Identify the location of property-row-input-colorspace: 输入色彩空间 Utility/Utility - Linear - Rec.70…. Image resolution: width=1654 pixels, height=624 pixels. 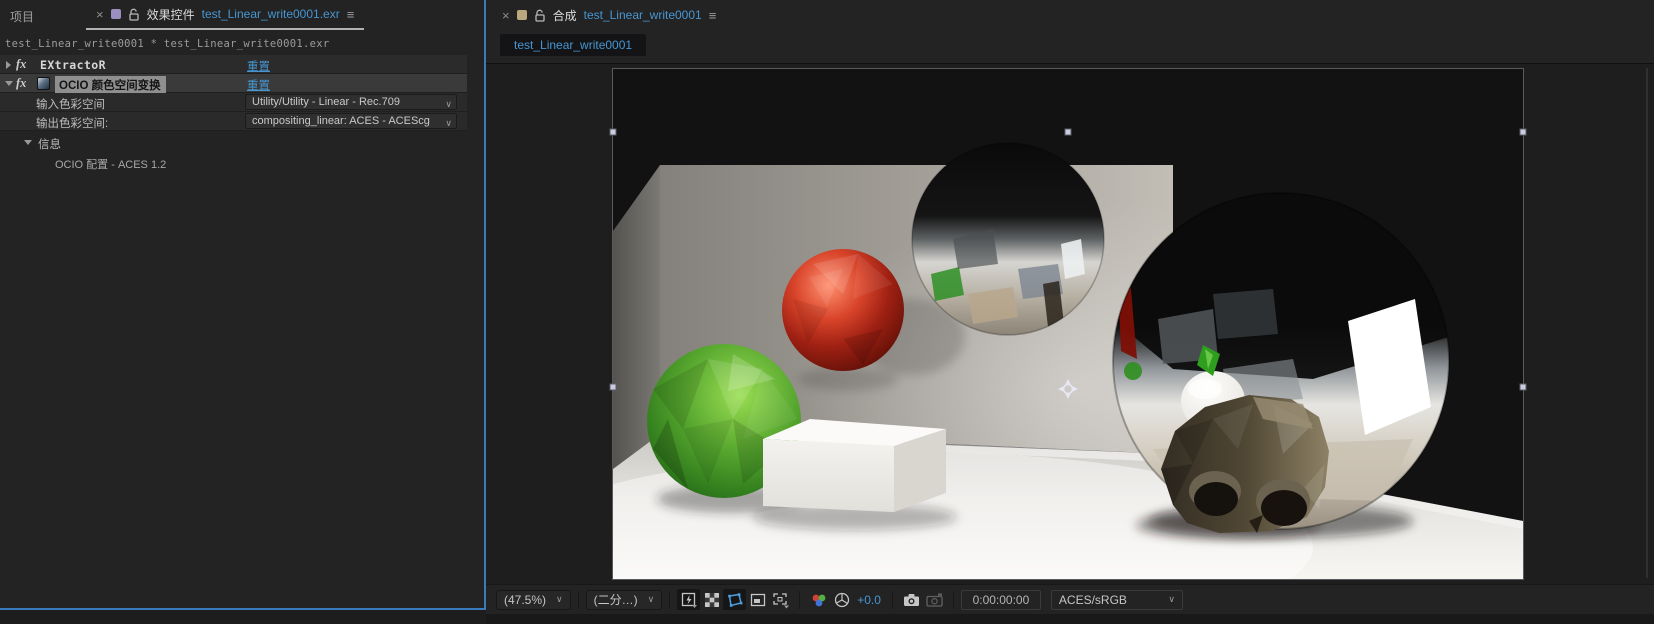
(233, 102).